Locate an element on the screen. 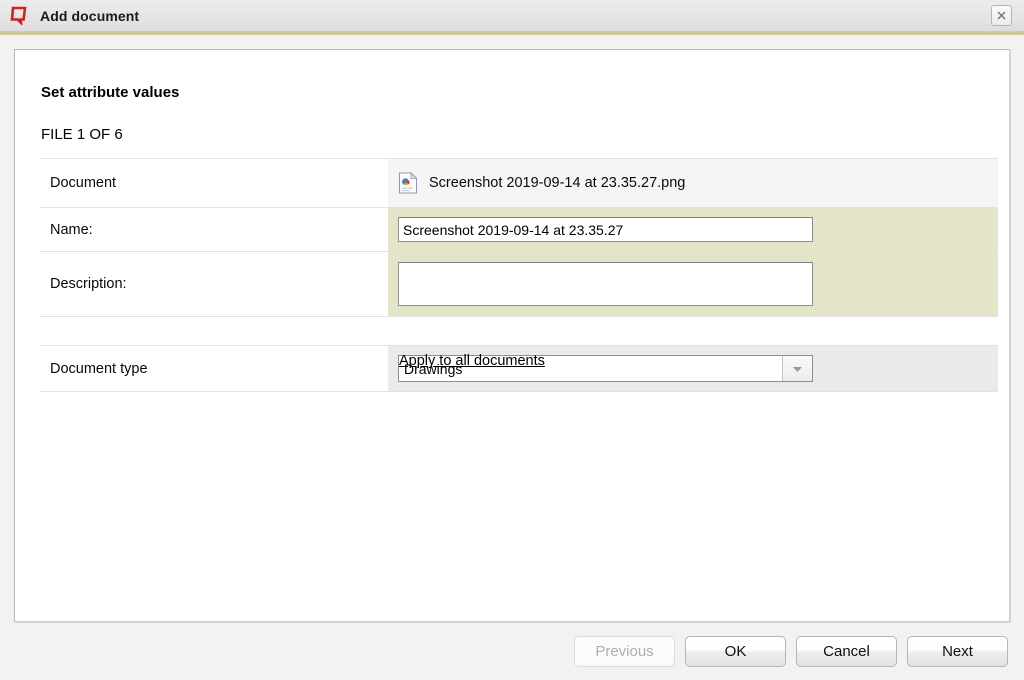  spacer-label-cell is located at coordinates (214, 331).